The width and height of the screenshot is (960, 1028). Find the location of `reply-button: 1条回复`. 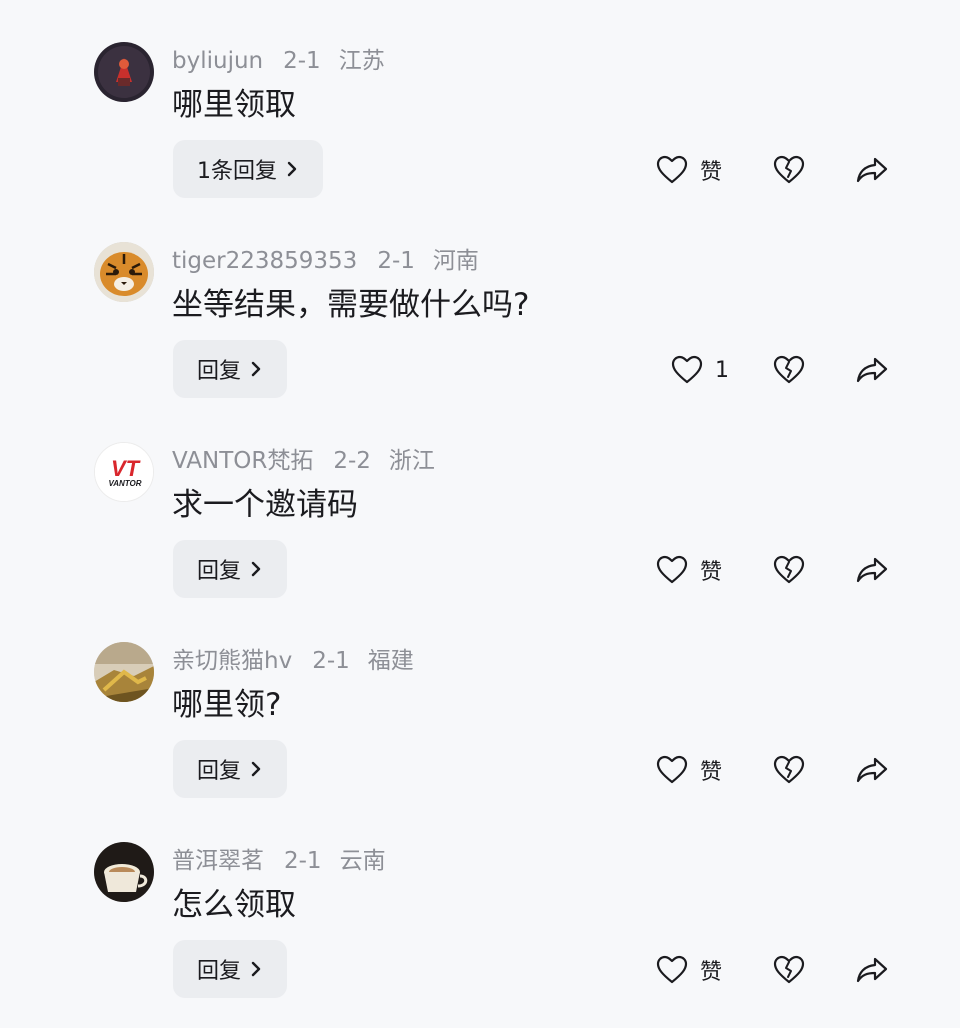

reply-button: 1条回复 is located at coordinates (248, 169).